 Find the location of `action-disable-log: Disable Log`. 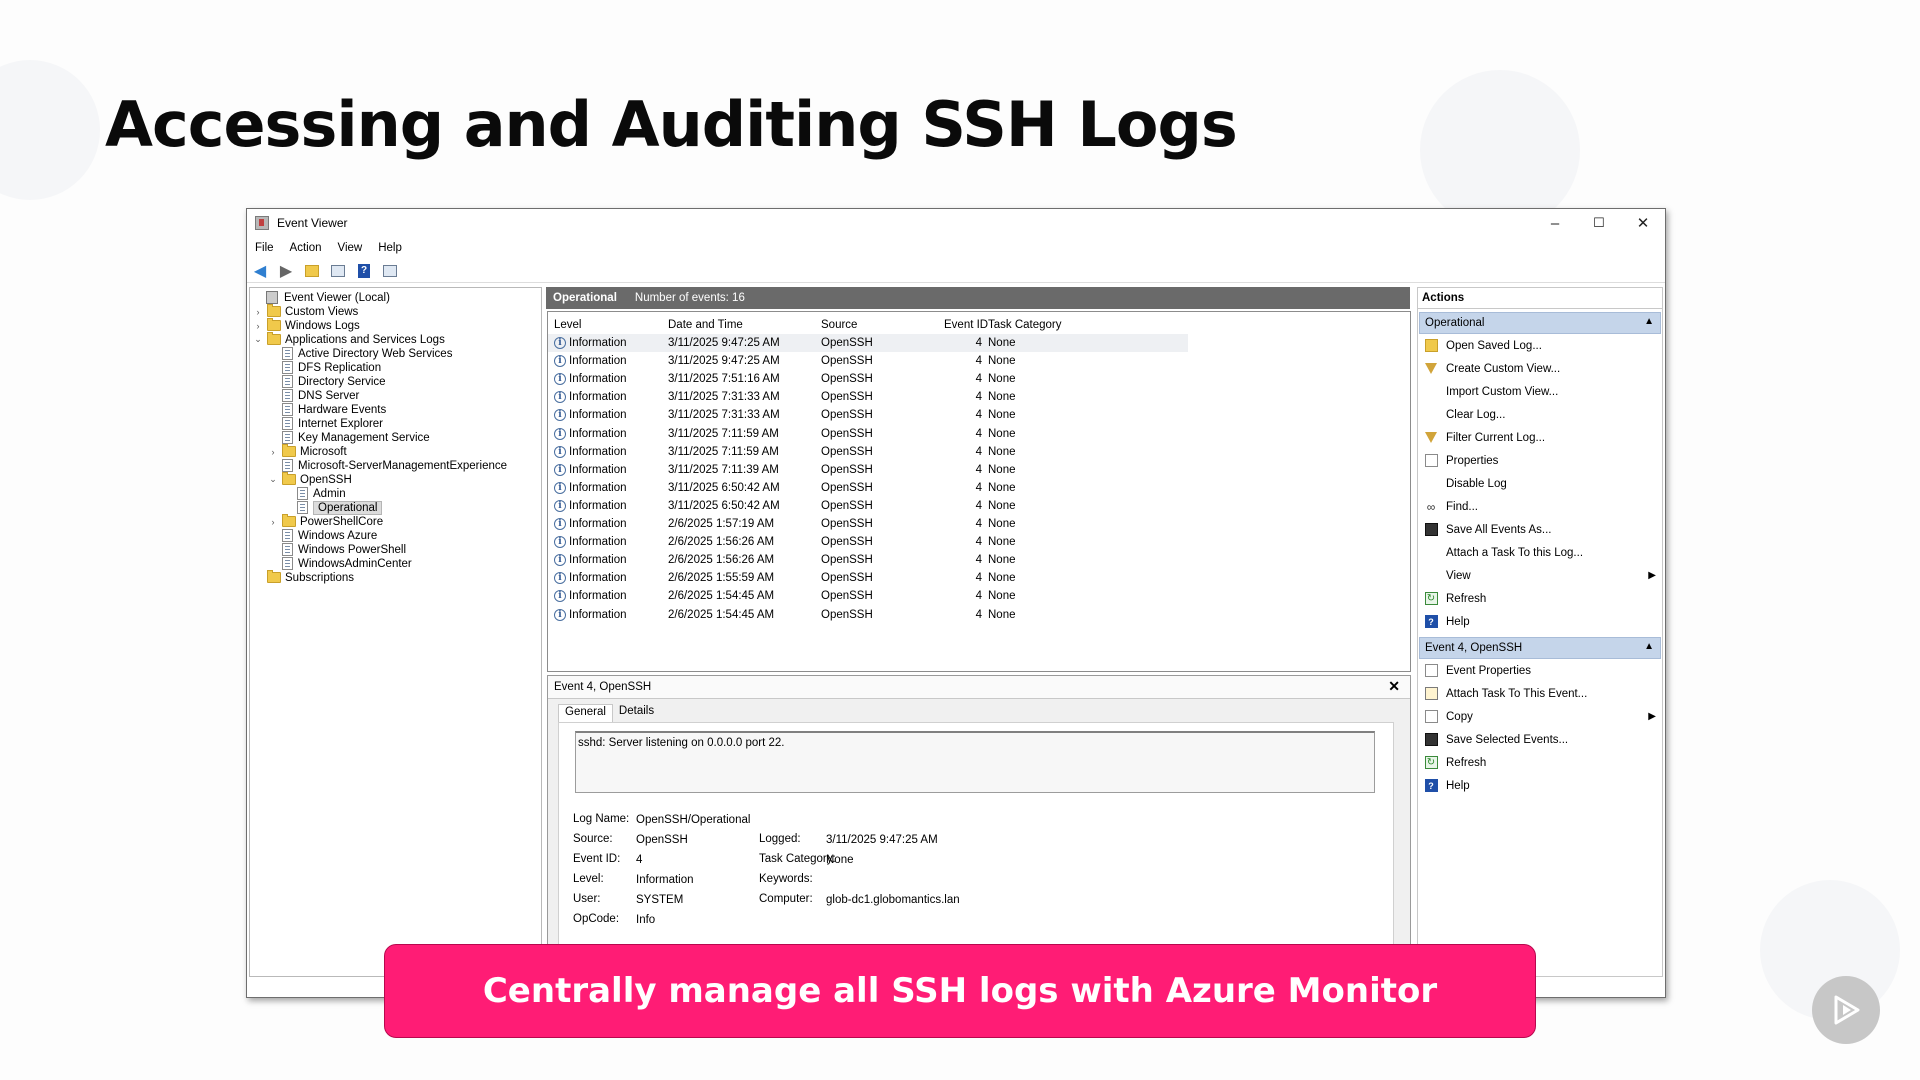

action-disable-log: Disable Log is located at coordinates (1540, 483).